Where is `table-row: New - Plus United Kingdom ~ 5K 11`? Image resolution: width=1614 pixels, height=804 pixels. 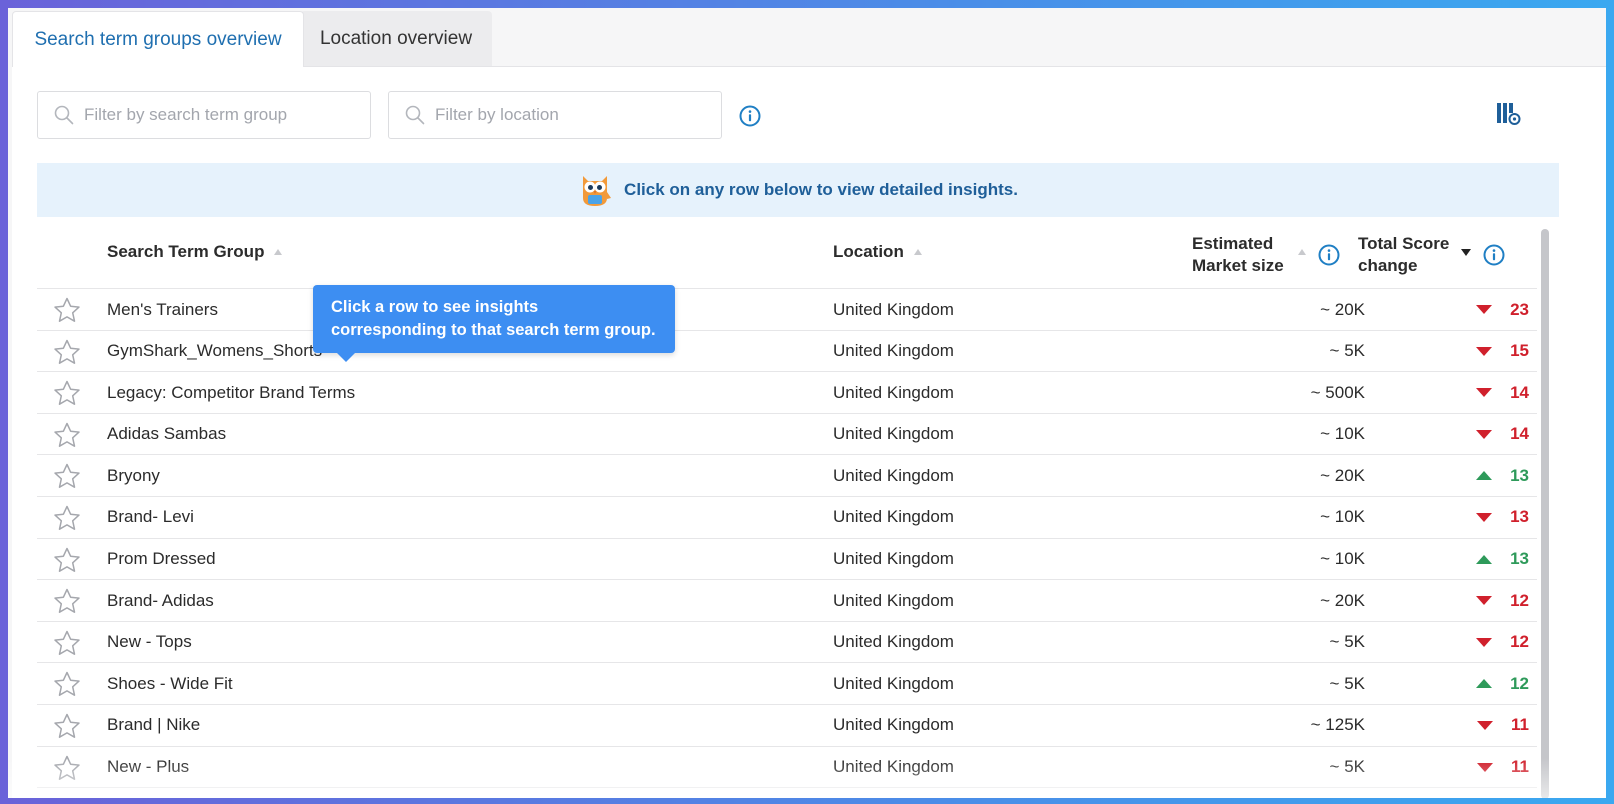 table-row: New - Plus United Kingdom ~ 5K 11 is located at coordinates (787, 768).